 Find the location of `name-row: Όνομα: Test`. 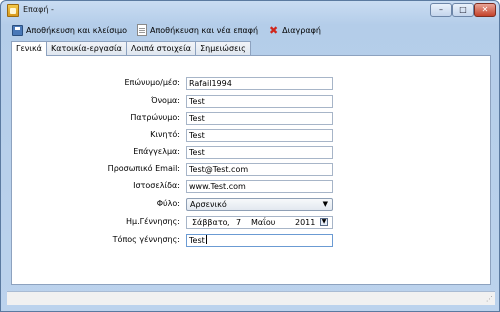

name-row: Όνομα: Test is located at coordinates (251, 101).